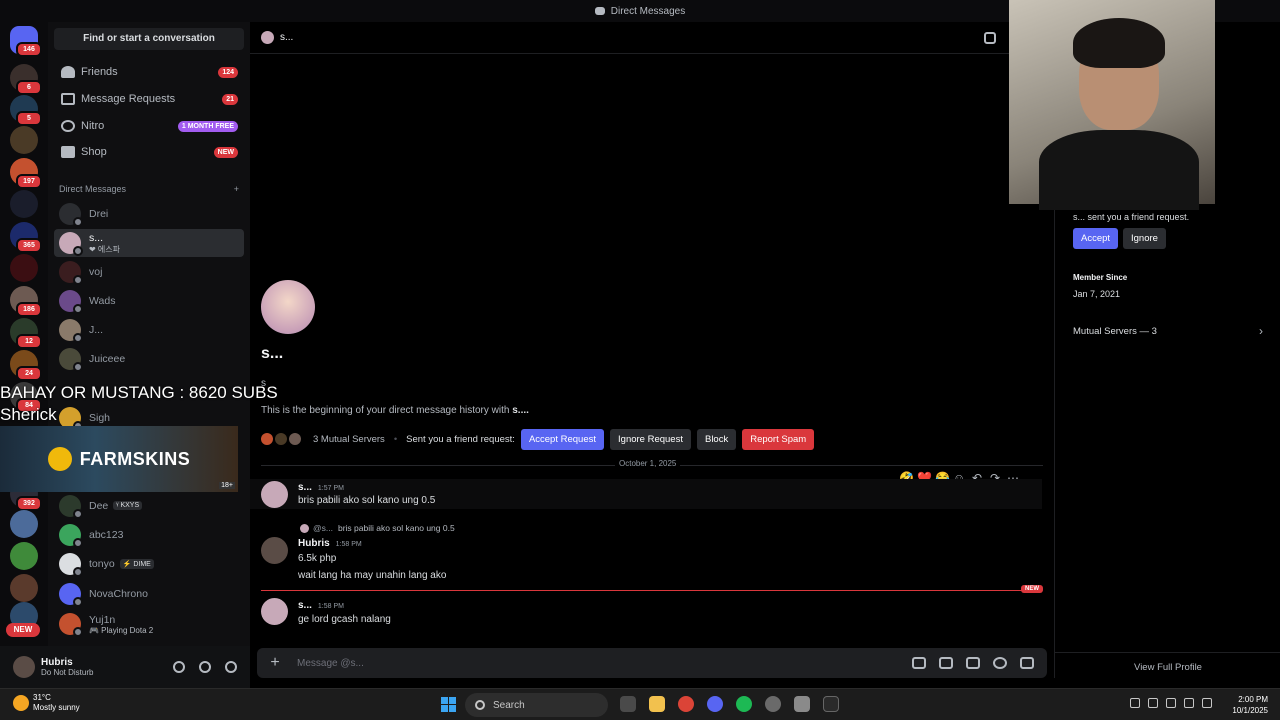 The image size is (1280, 720). What do you see at coordinates (650, 439) in the screenshot?
I see `ignore-request-button: Ignore Request` at bounding box center [650, 439].